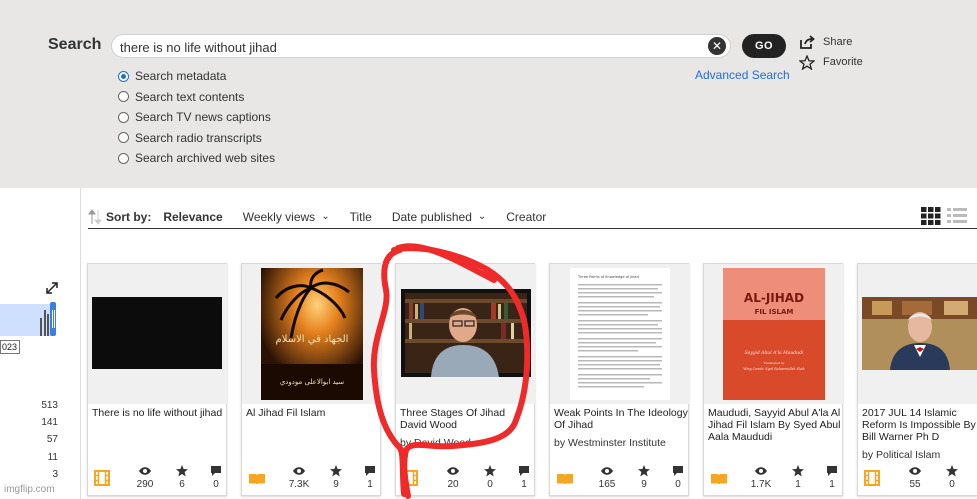 The image size is (977, 499). I want to click on facet-count: 141, so click(49, 423).